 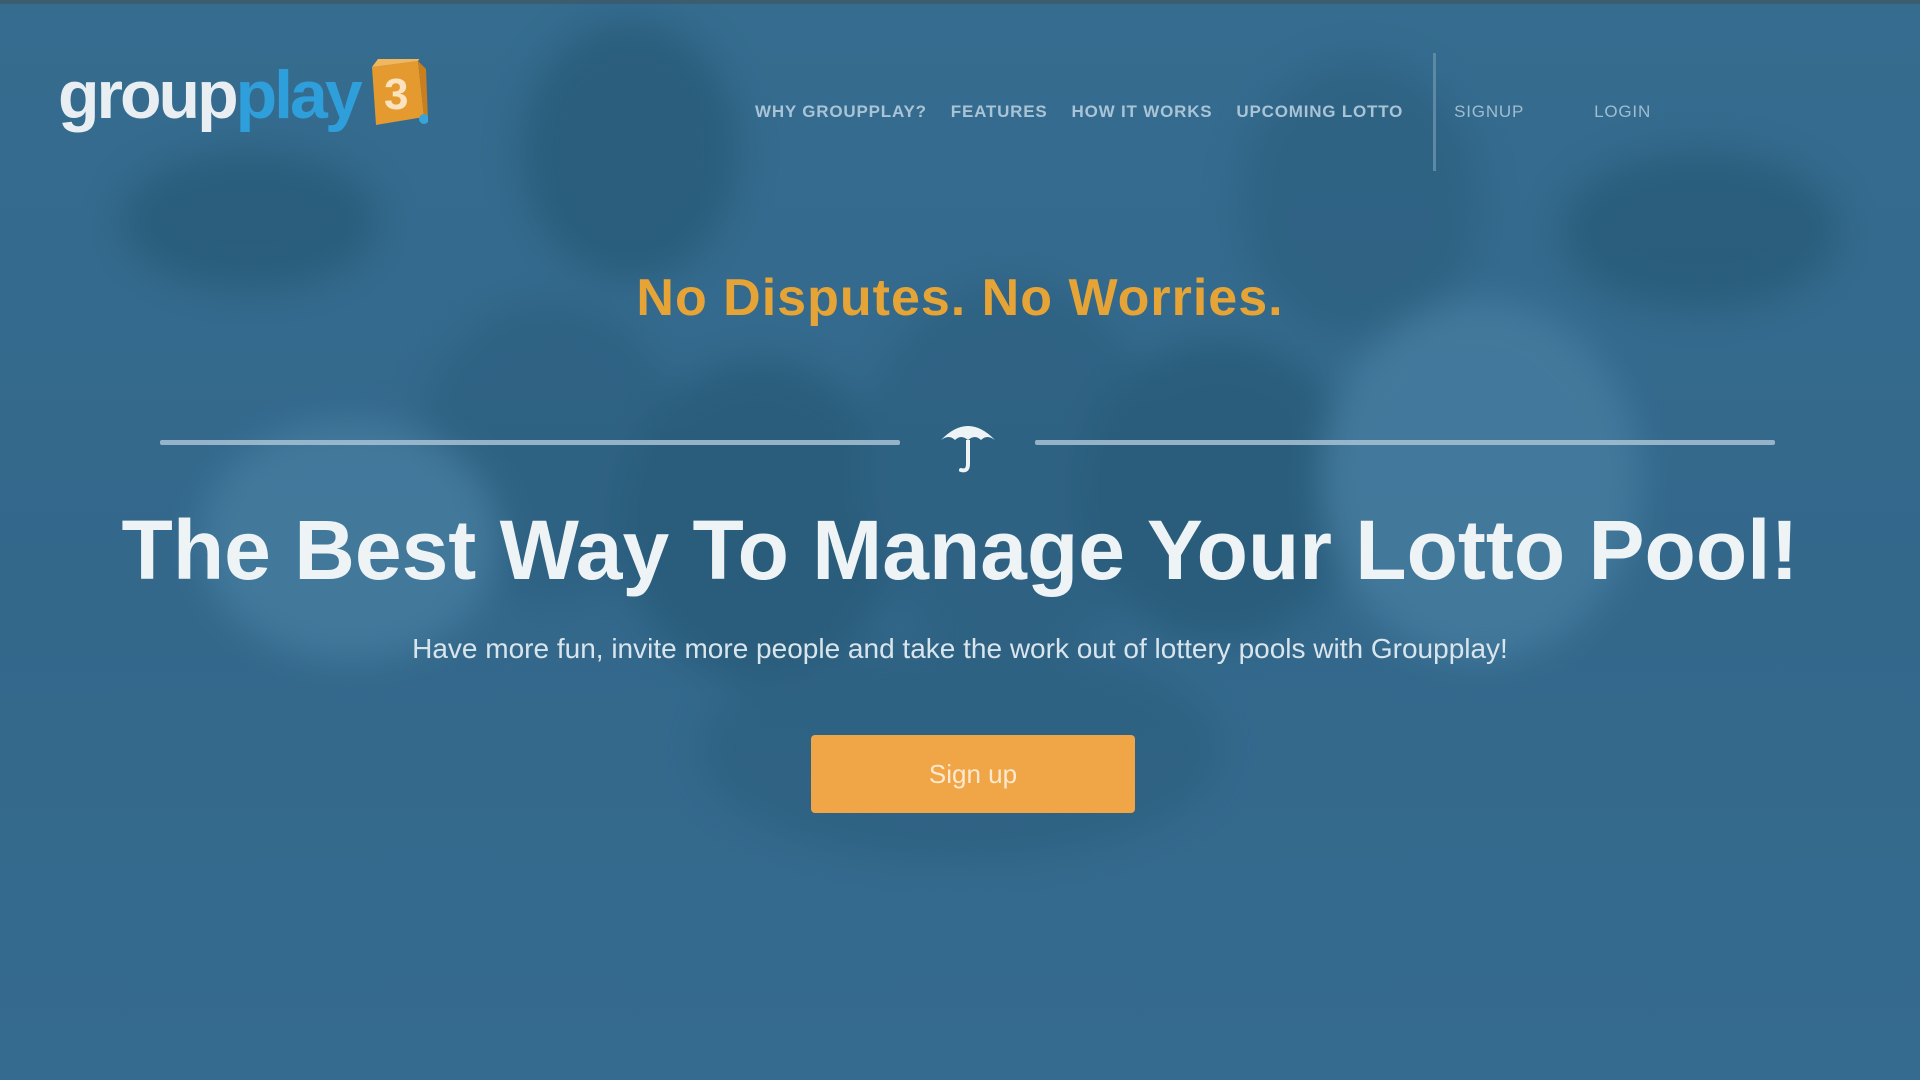 I want to click on divider-line-left, so click(x=530, y=442).